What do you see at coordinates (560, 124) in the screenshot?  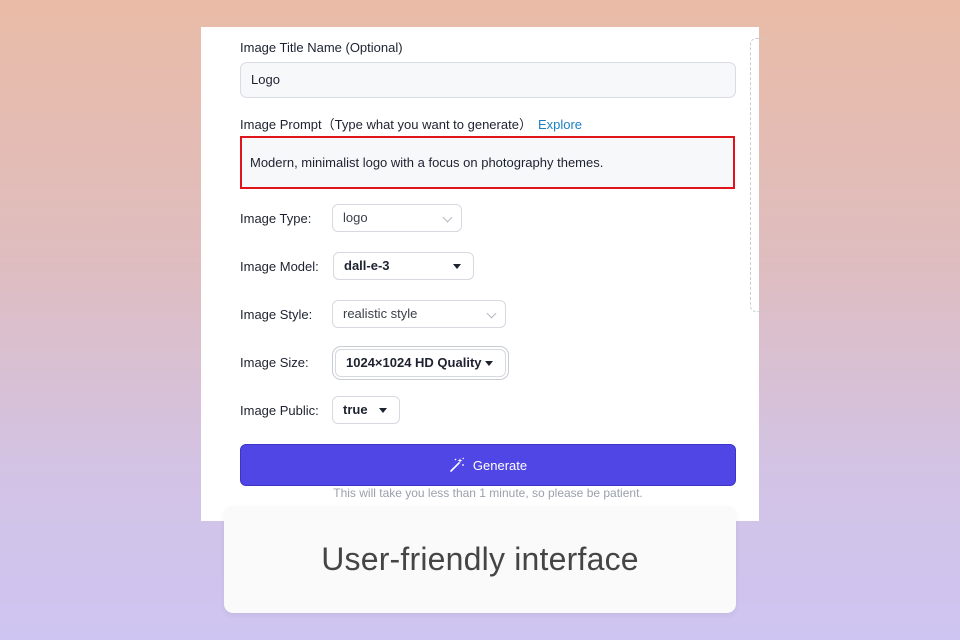 I see `explore-link: Explore` at bounding box center [560, 124].